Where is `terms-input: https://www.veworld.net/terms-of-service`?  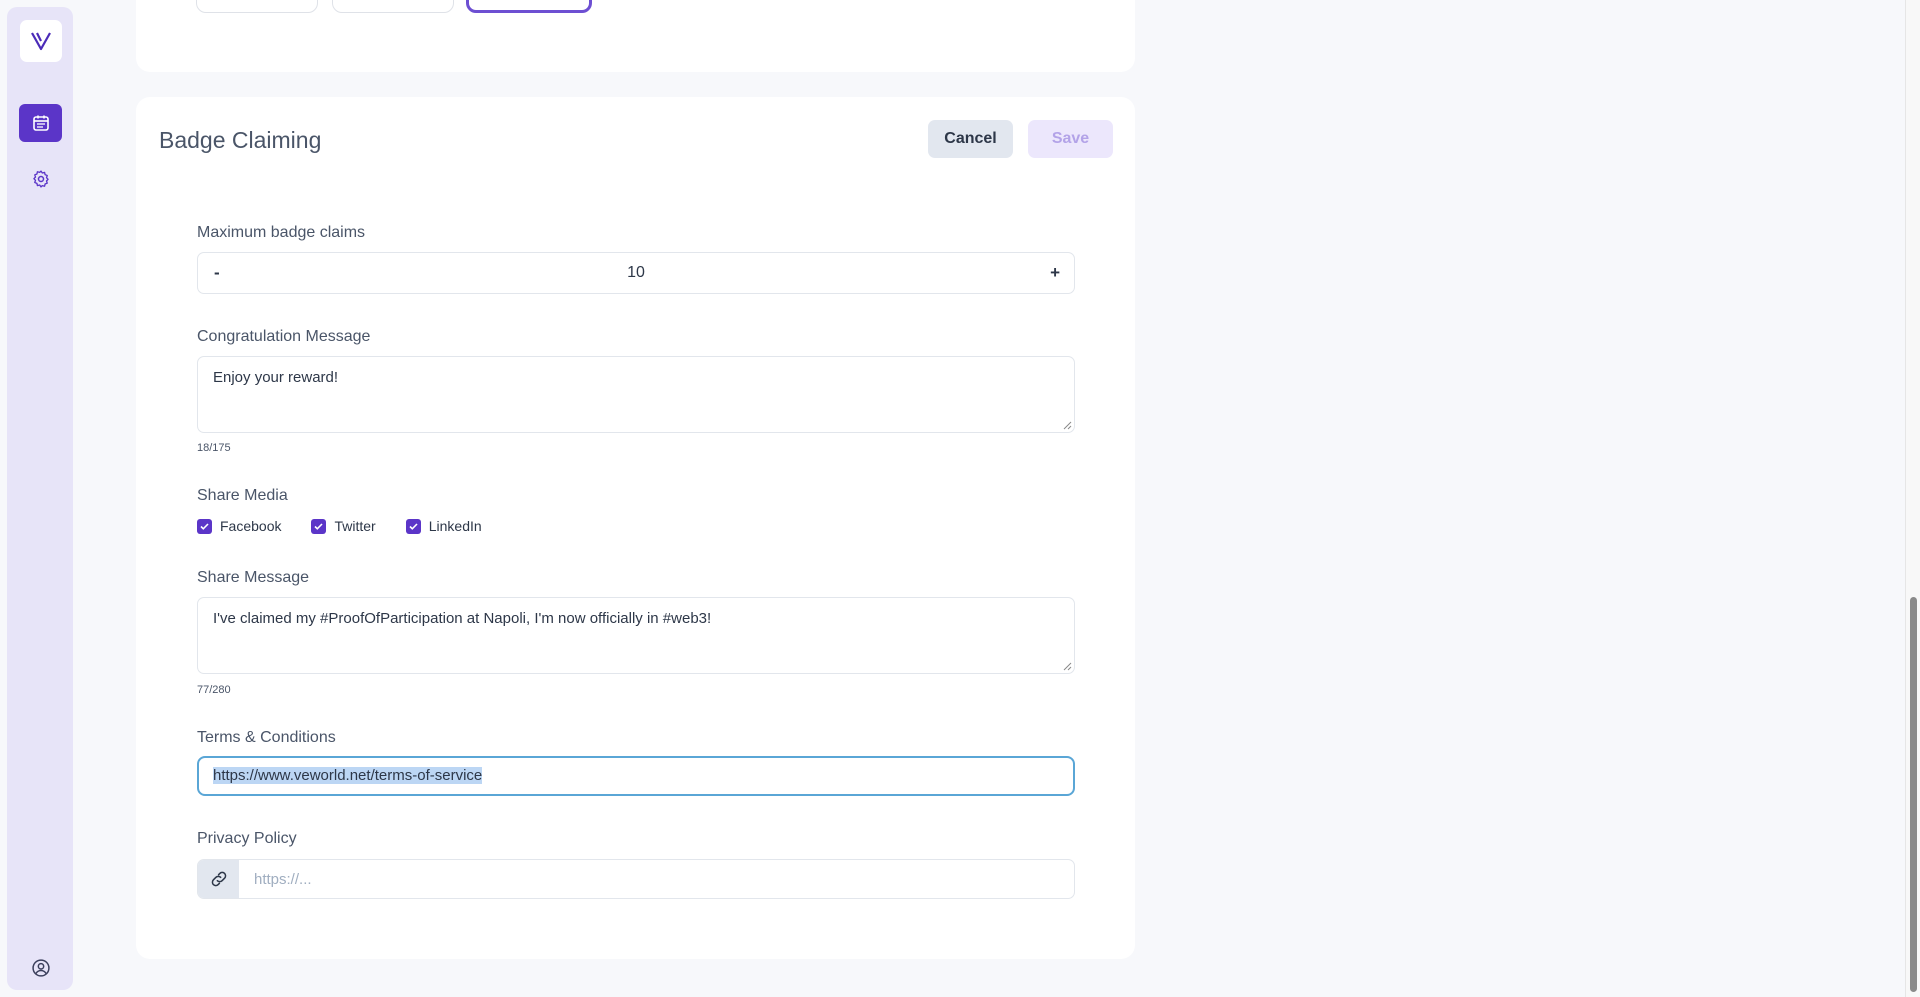
terms-input: https://www.veworld.net/terms-of-service is located at coordinates (636, 776).